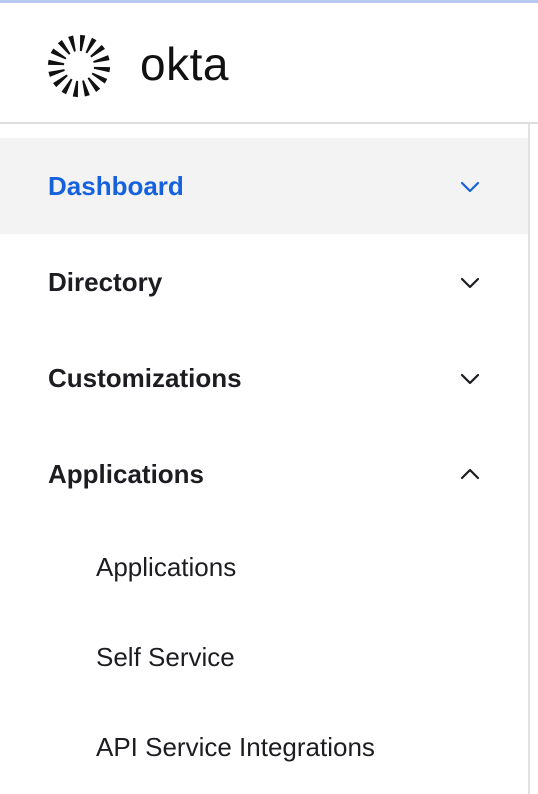 The image size is (538, 794). What do you see at coordinates (126, 473) in the screenshot?
I see `sidebar-item-label: Applications` at bounding box center [126, 473].